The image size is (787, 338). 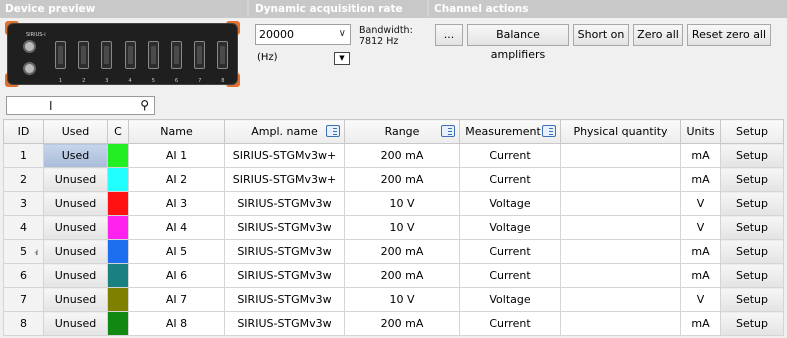 What do you see at coordinates (176, 179) in the screenshot?
I see `channel-name: AI 2` at bounding box center [176, 179].